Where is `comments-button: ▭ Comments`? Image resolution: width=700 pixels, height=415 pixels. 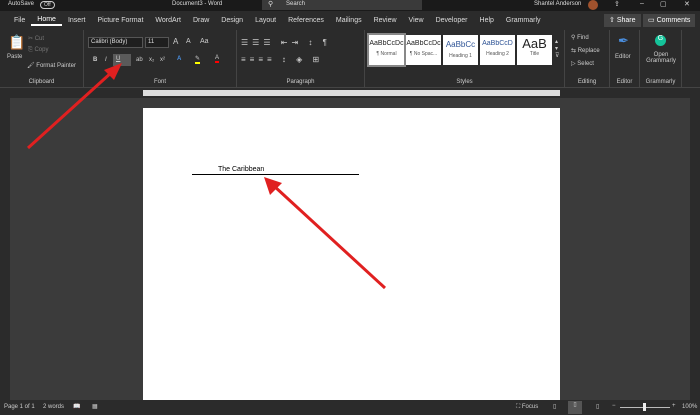 comments-button: ▭ Comments is located at coordinates (669, 20).